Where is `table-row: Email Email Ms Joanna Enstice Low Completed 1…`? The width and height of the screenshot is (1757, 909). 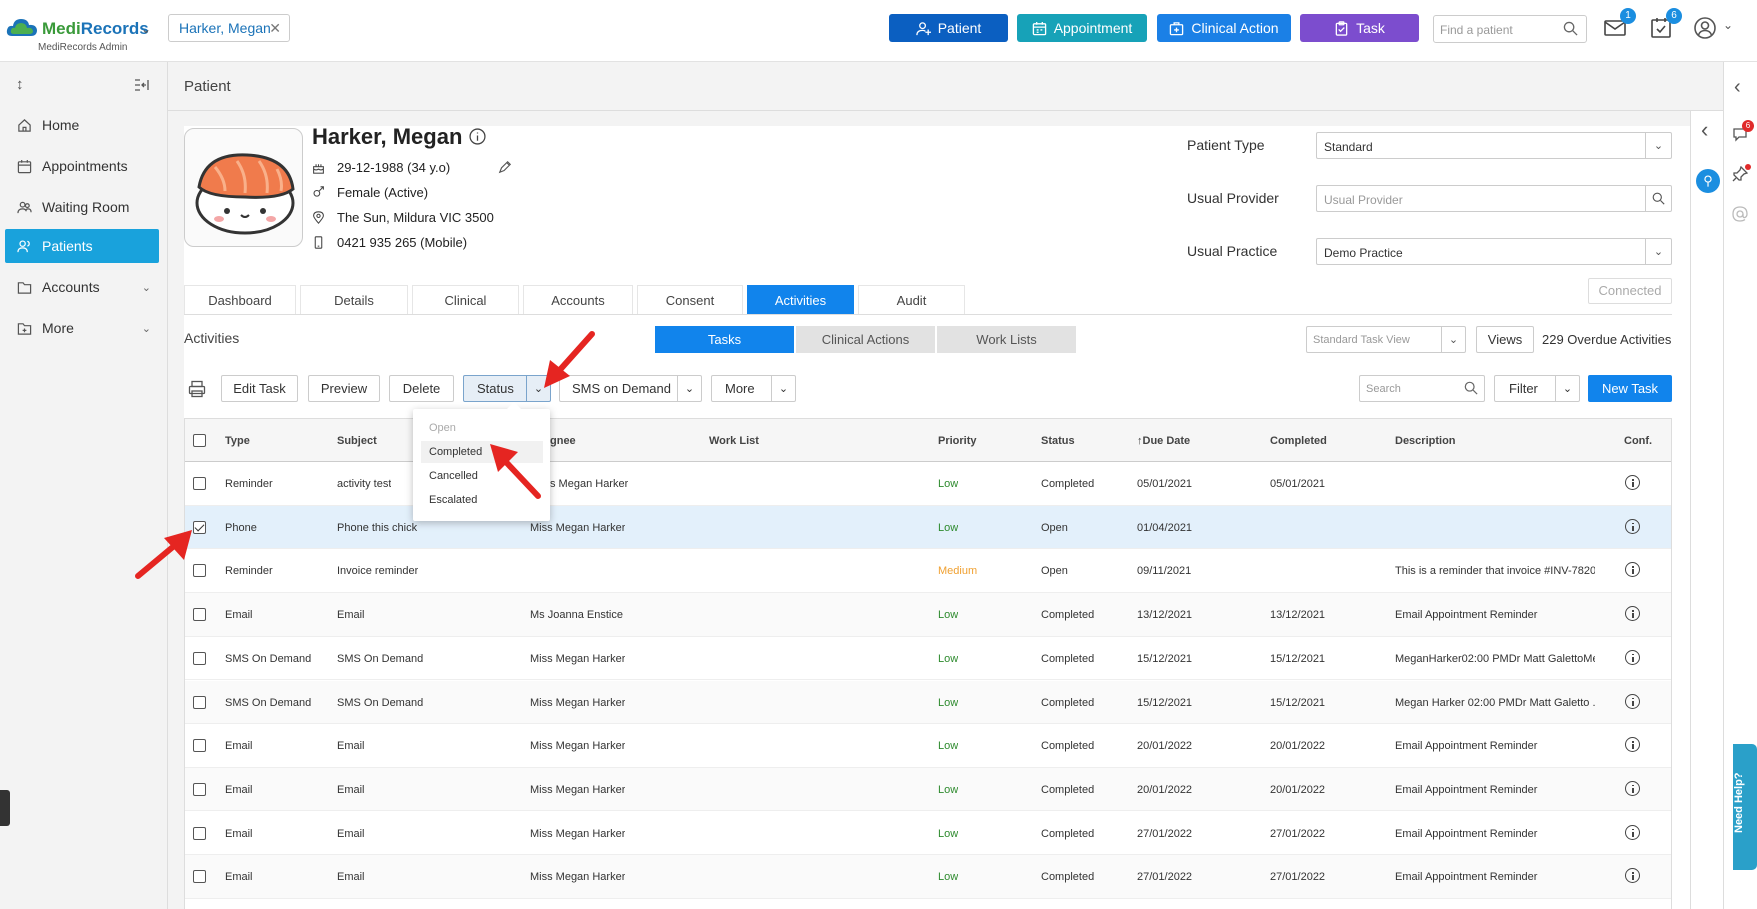 table-row: Email Email Ms Joanna Enstice Low Completed 1… is located at coordinates (928, 615).